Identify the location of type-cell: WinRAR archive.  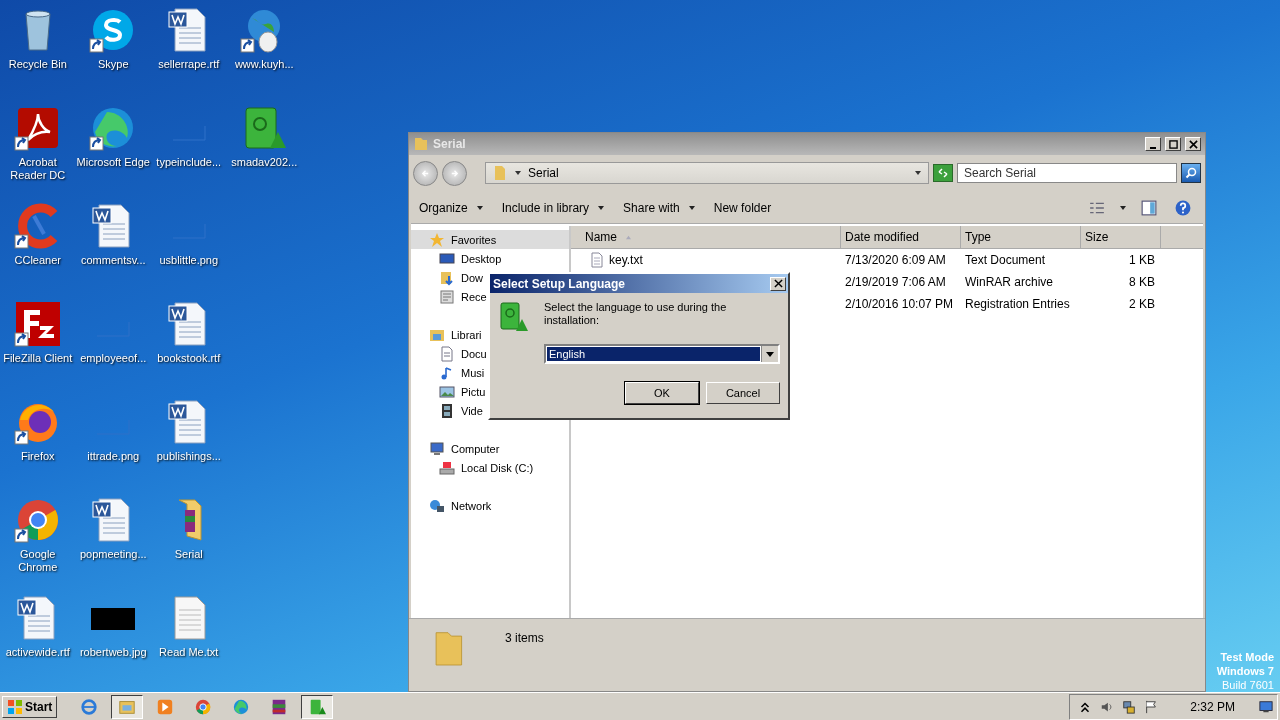
(1009, 282).